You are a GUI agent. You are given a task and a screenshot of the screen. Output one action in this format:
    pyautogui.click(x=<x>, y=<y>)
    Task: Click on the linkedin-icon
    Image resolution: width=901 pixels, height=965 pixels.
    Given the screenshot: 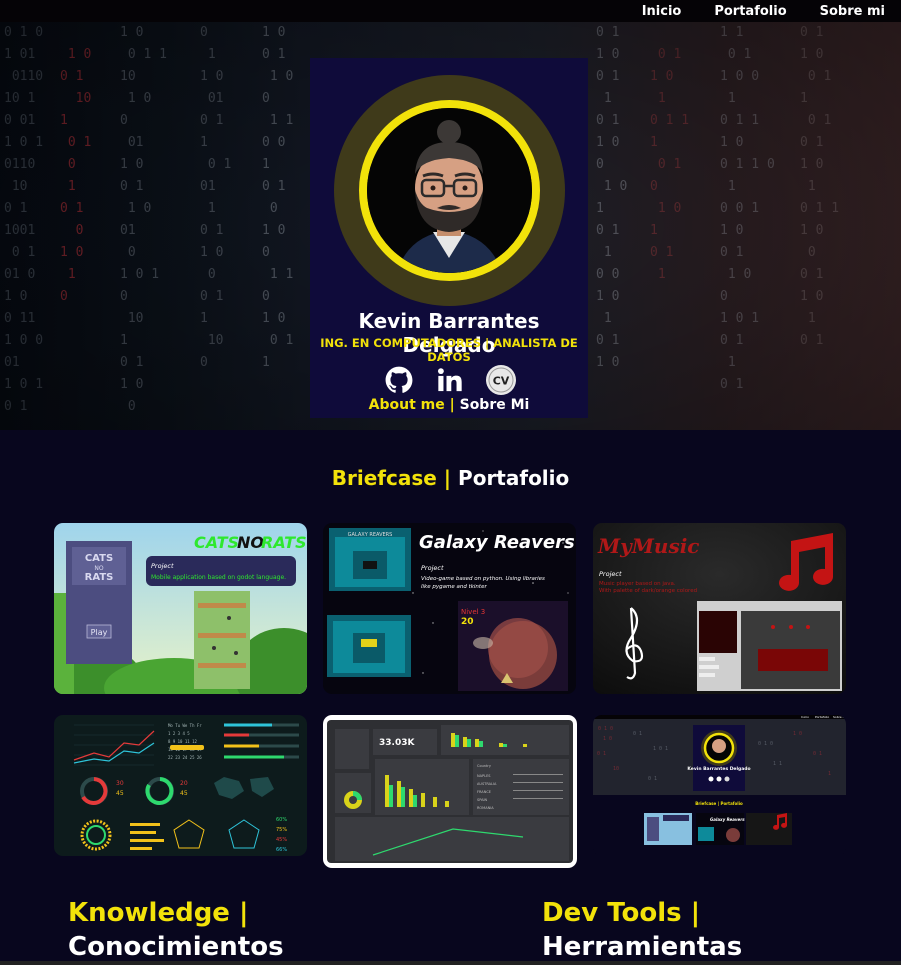 What is the action you would take?
    pyautogui.click(x=450, y=380)
    